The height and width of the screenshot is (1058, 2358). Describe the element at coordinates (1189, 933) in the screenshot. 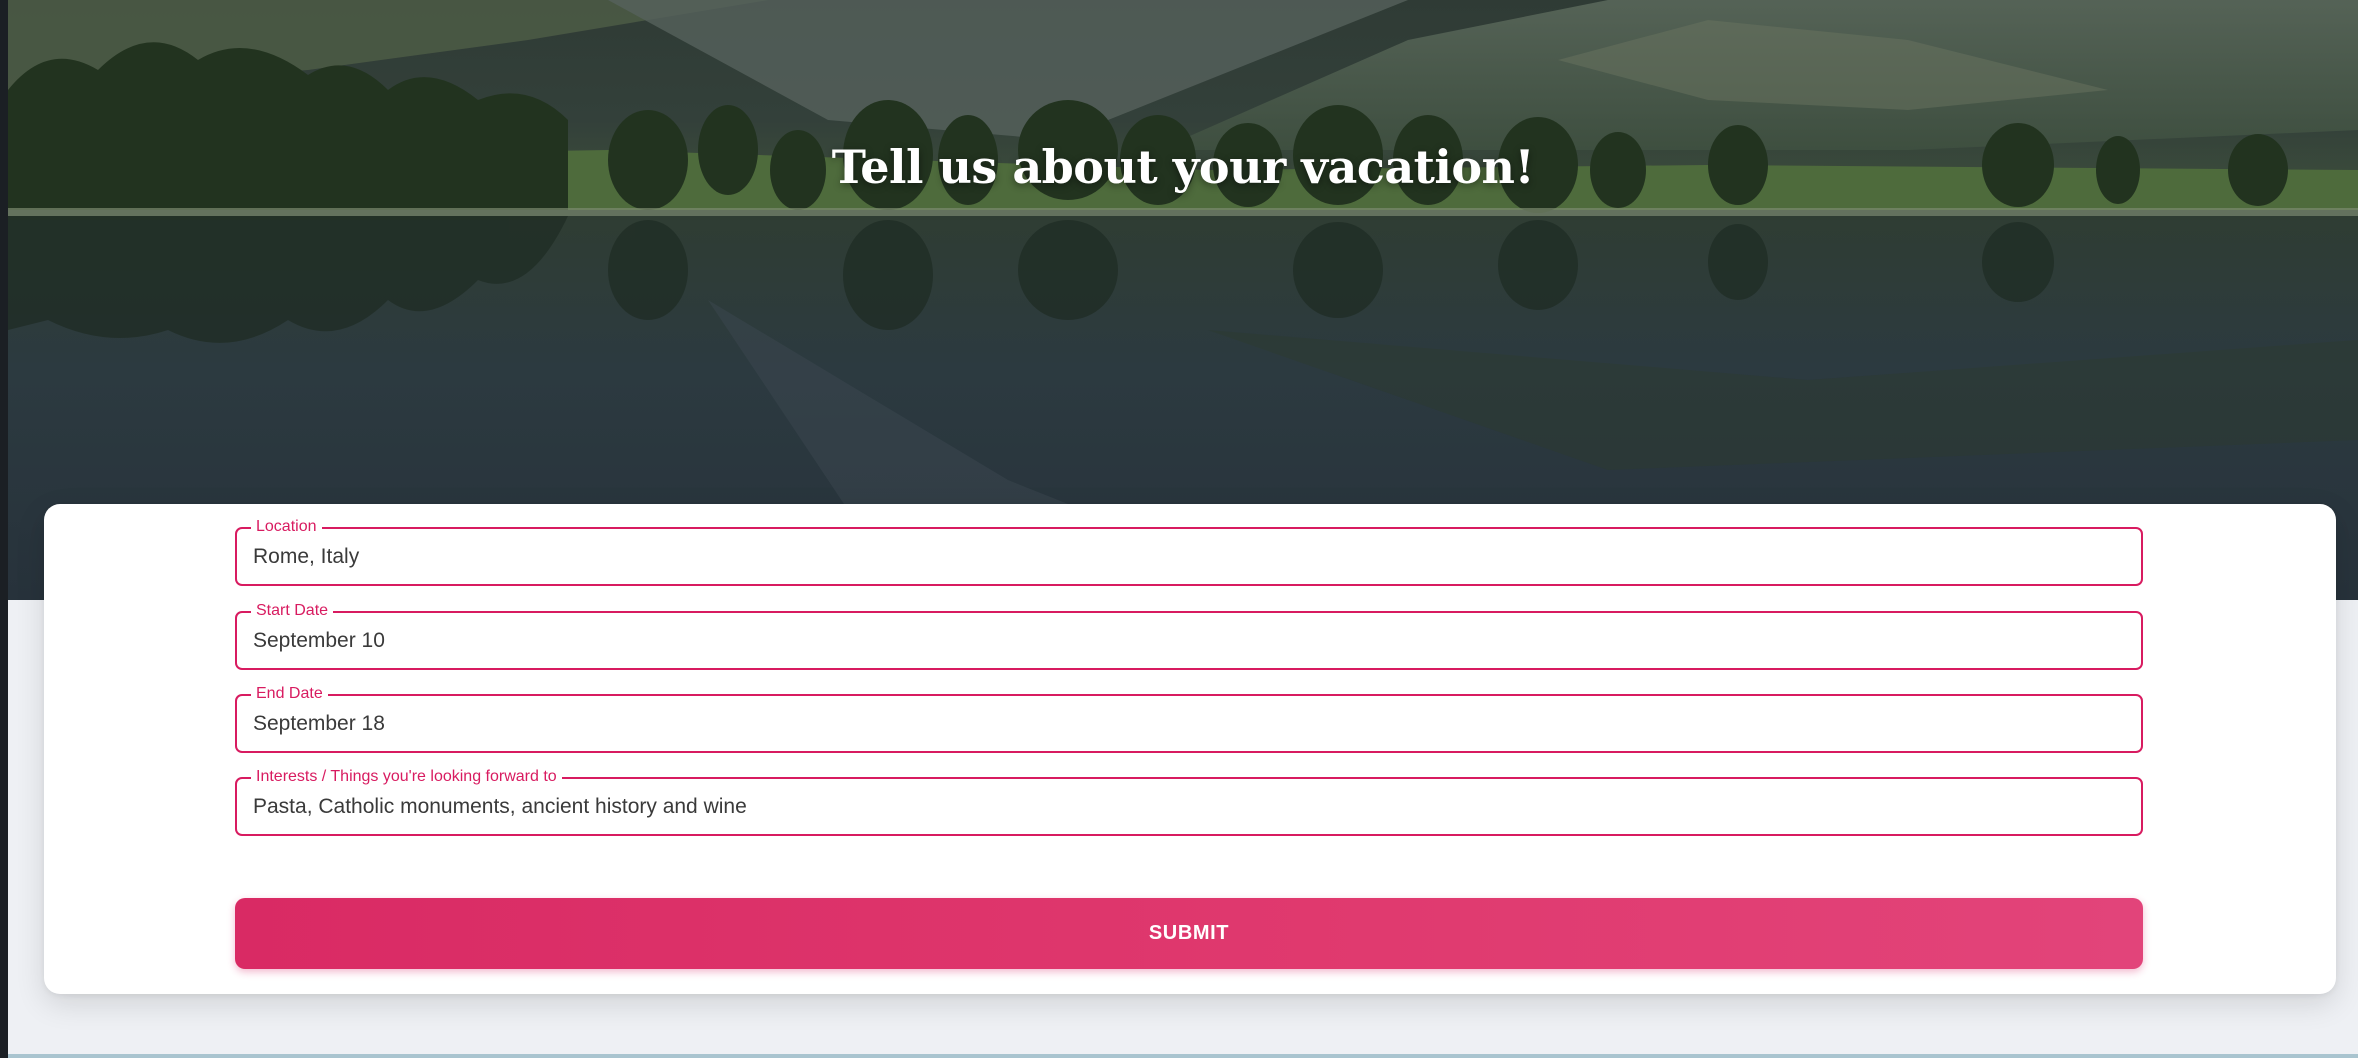

I see `submit-button: SUBMIT` at that location.